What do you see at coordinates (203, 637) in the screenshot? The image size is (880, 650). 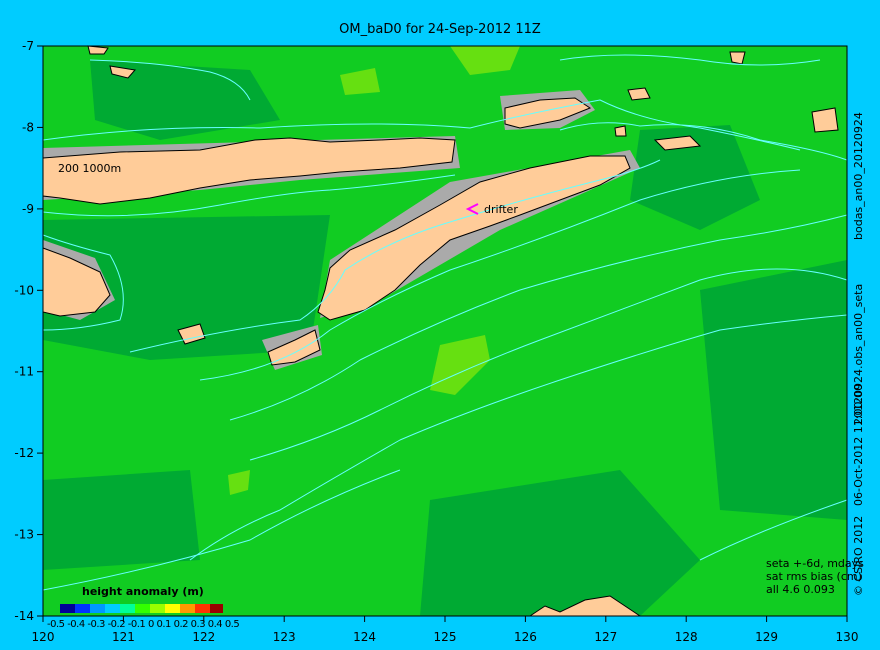 I see `x-tick-label: 122` at bounding box center [203, 637].